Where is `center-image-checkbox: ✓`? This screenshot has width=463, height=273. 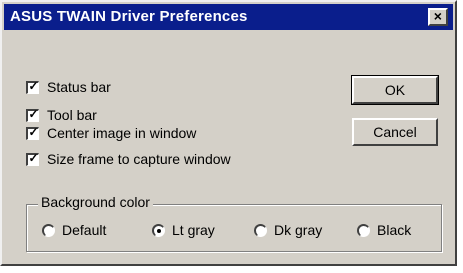
center-image-checkbox: ✓ is located at coordinates (32, 132).